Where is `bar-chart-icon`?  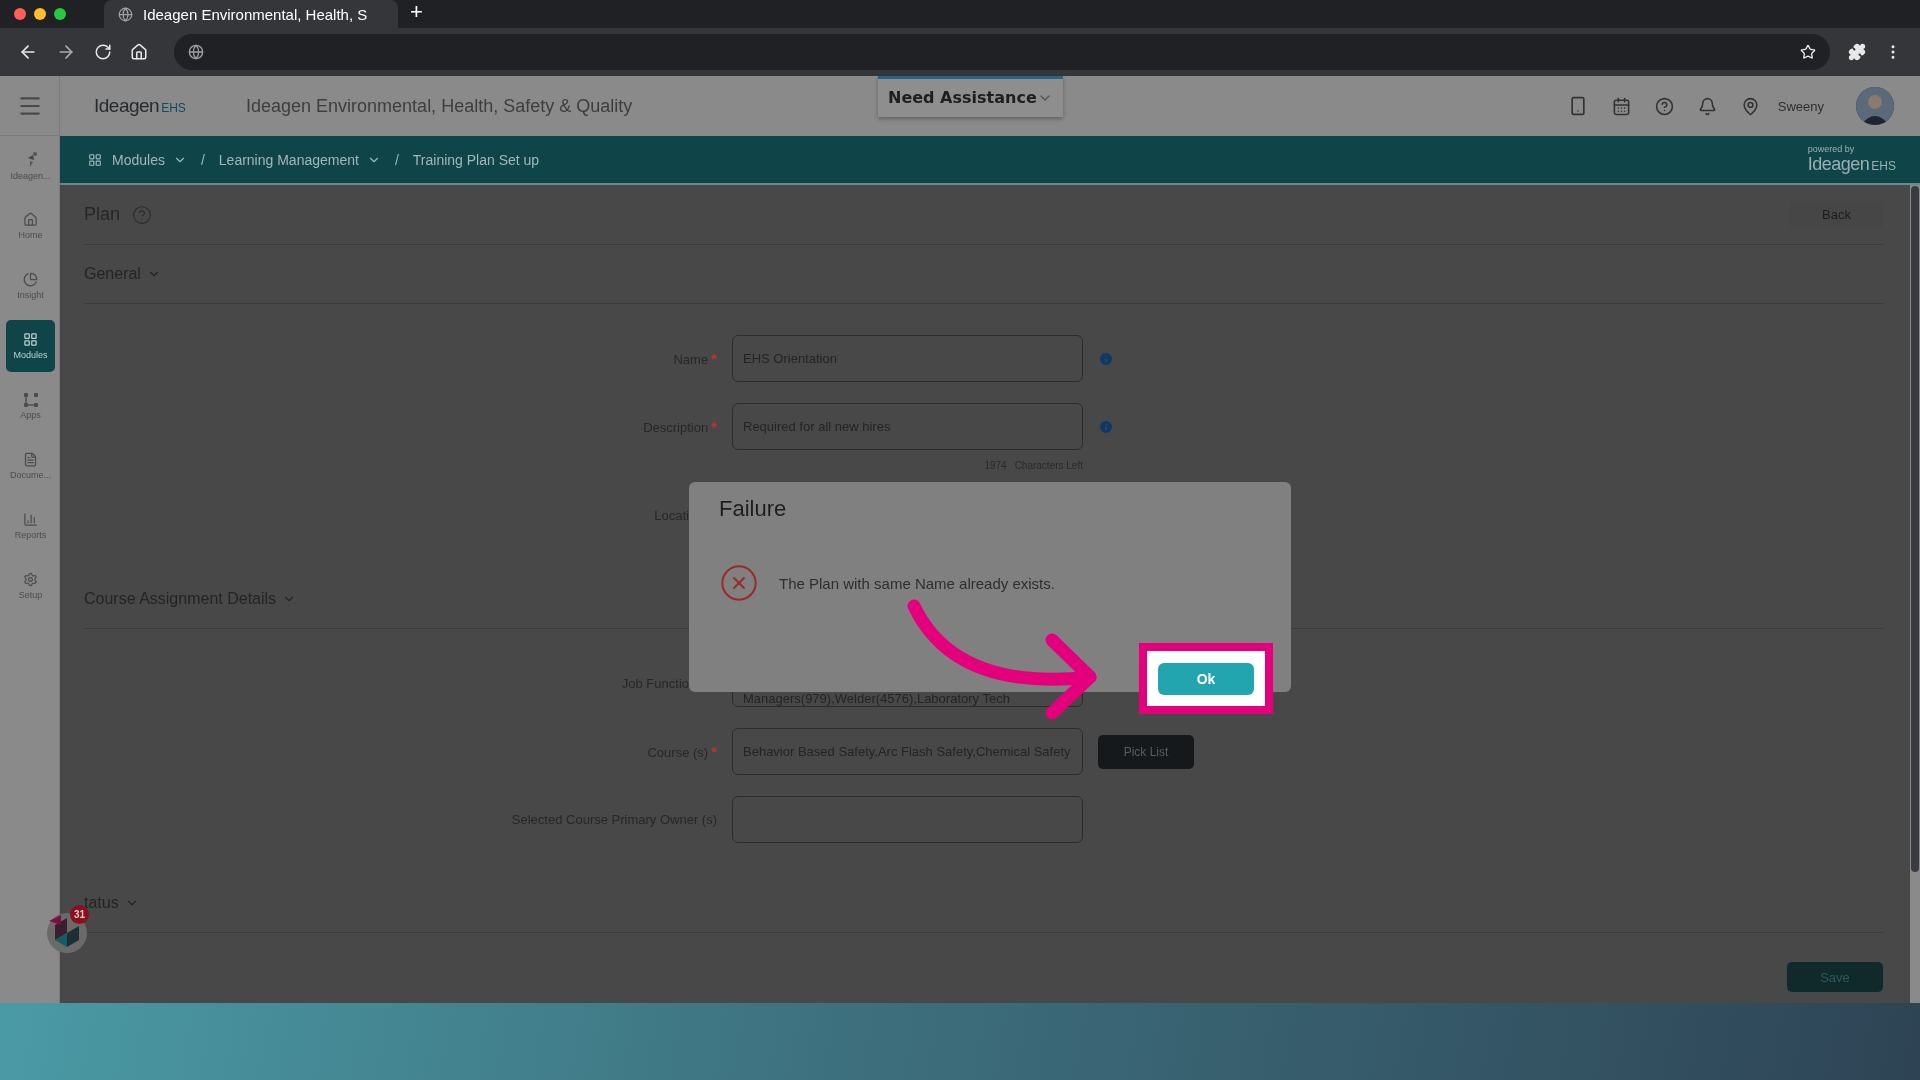
bar-chart-icon is located at coordinates (30, 519).